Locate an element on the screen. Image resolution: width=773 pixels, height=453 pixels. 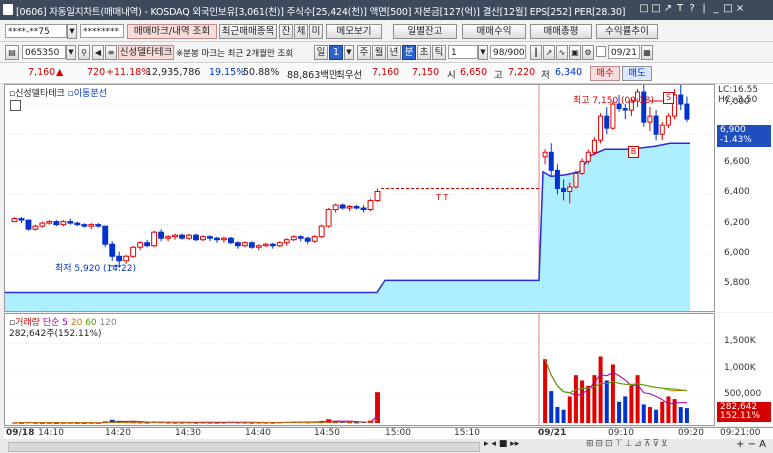
account-input: ****-**75 is located at coordinates (36, 31).